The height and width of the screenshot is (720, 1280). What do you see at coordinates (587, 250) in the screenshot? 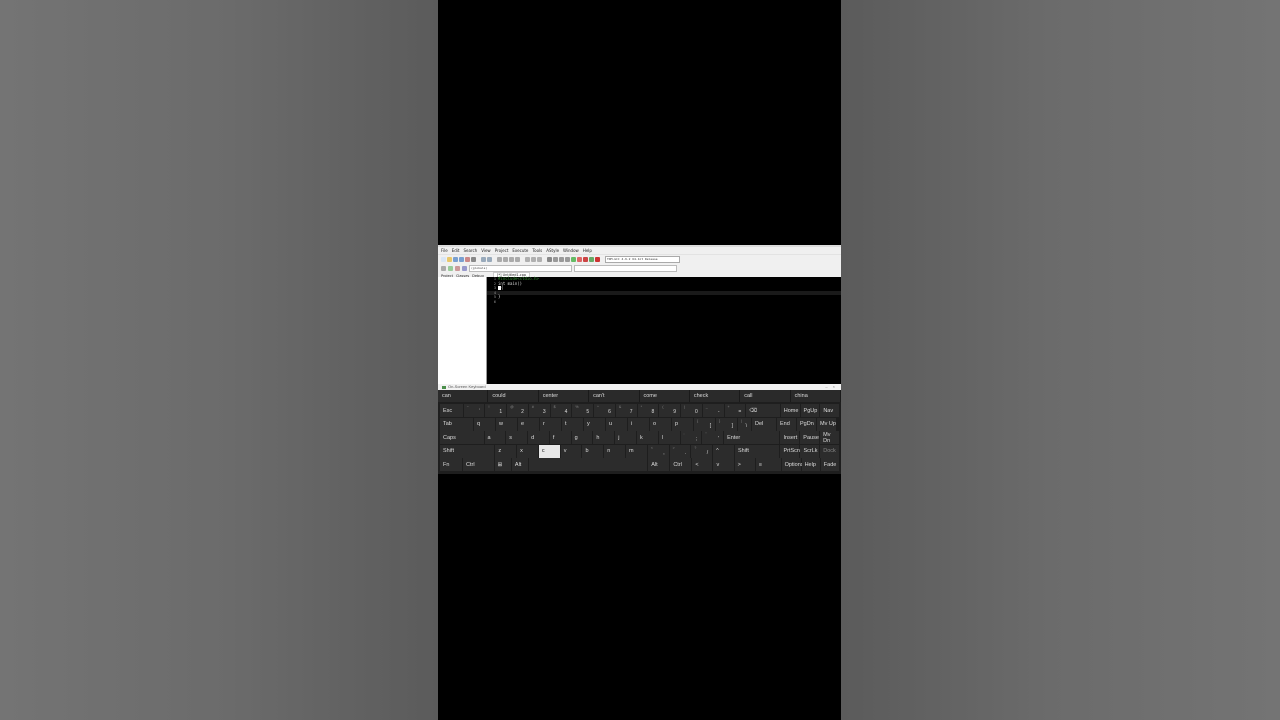
I see `menu-help: Help` at bounding box center [587, 250].